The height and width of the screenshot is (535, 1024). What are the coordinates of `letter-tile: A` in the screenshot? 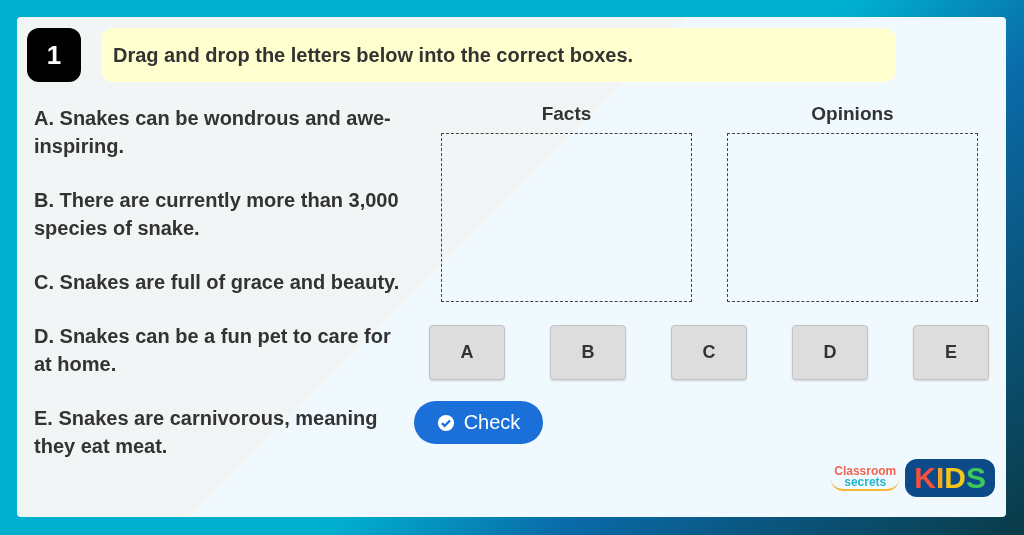 It's located at (467, 352).